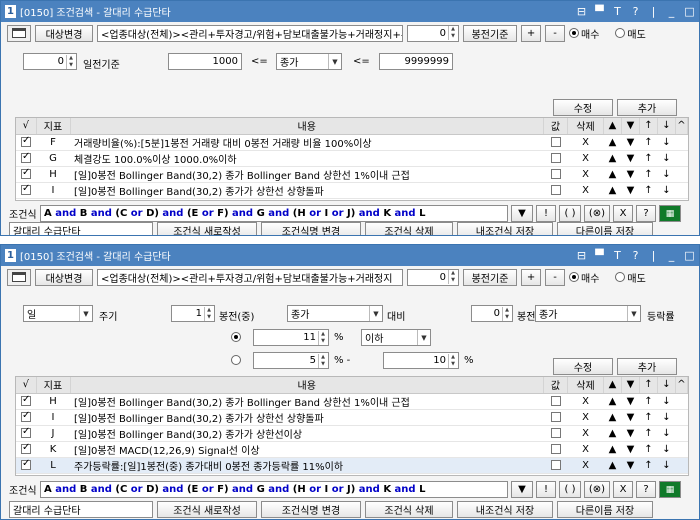  What do you see at coordinates (597, 489) in the screenshot?
I see `remove-parenthesis-button: (⊗)` at bounding box center [597, 489].